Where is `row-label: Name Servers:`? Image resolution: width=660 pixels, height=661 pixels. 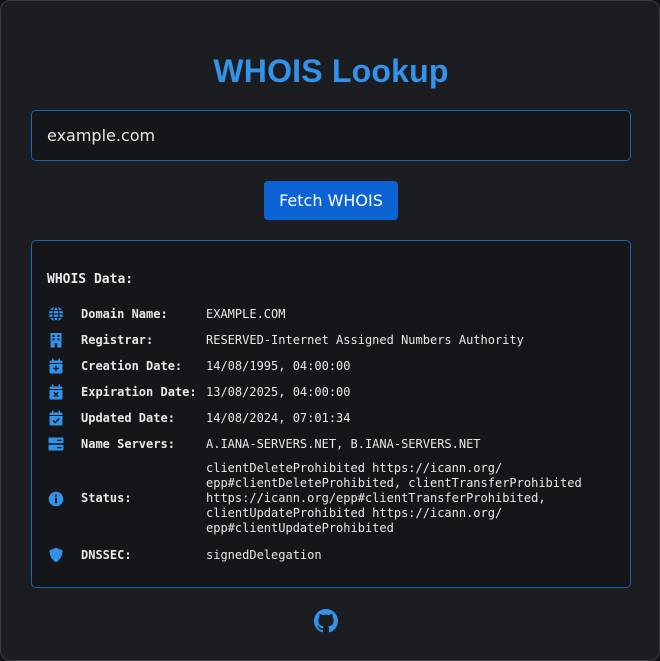
row-label: Name Servers: is located at coordinates (128, 443).